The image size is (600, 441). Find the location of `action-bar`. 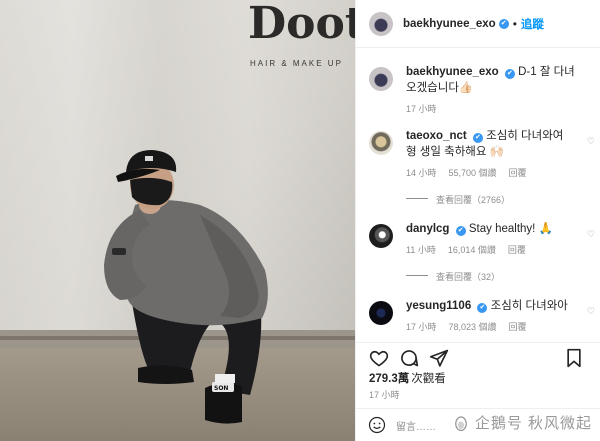

action-bar is located at coordinates (478, 357).